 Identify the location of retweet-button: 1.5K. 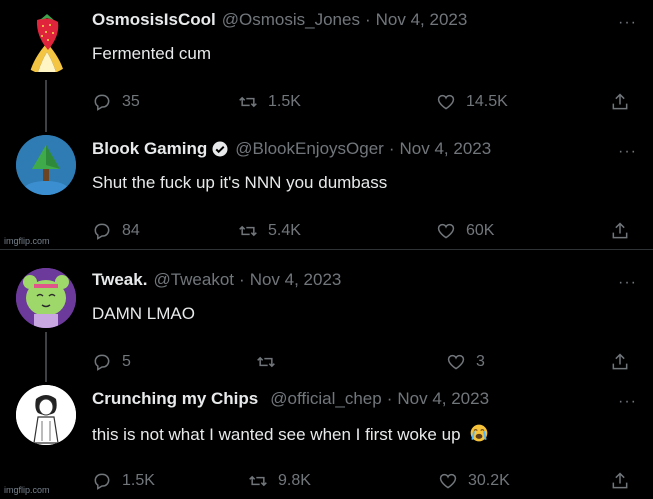
(269, 102).